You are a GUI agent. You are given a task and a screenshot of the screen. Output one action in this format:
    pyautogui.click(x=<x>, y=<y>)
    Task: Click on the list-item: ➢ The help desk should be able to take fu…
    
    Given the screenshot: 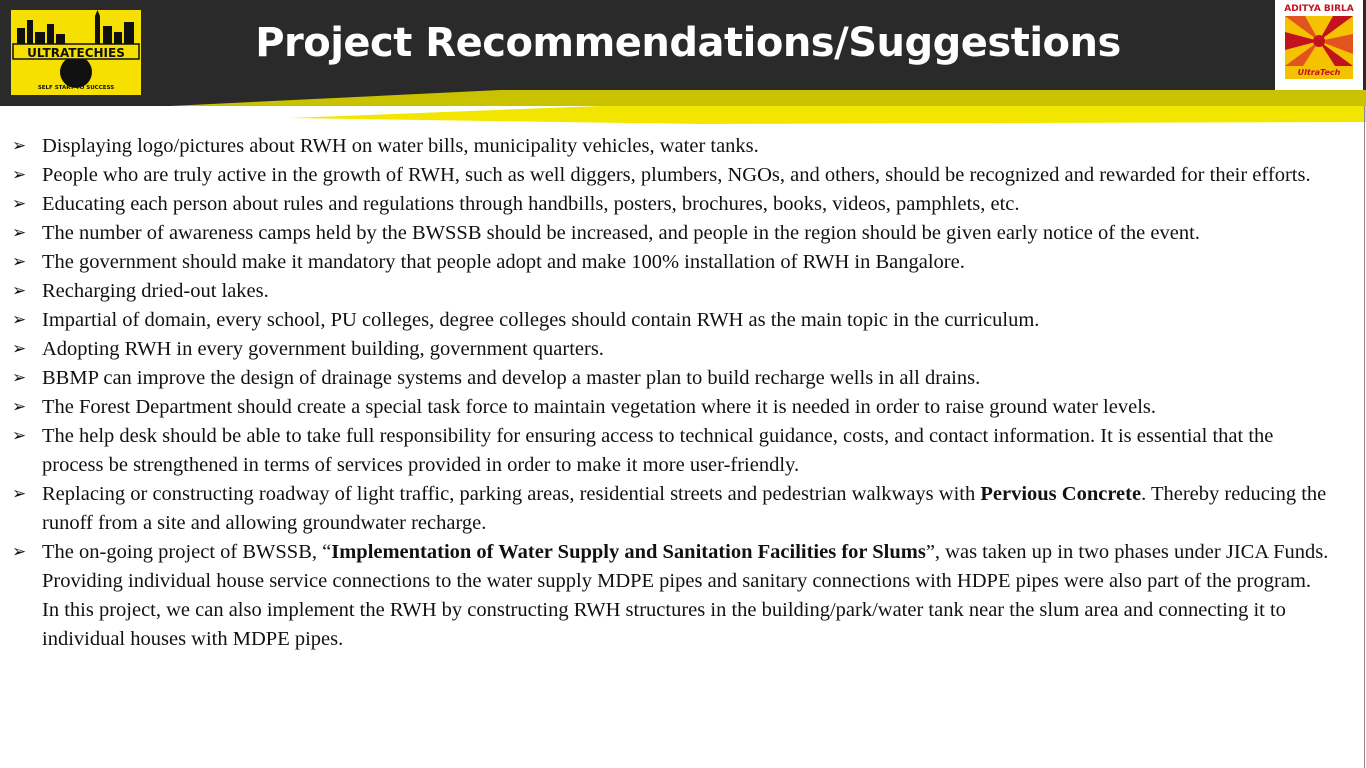 What is the action you would take?
    pyautogui.click(x=671, y=451)
    